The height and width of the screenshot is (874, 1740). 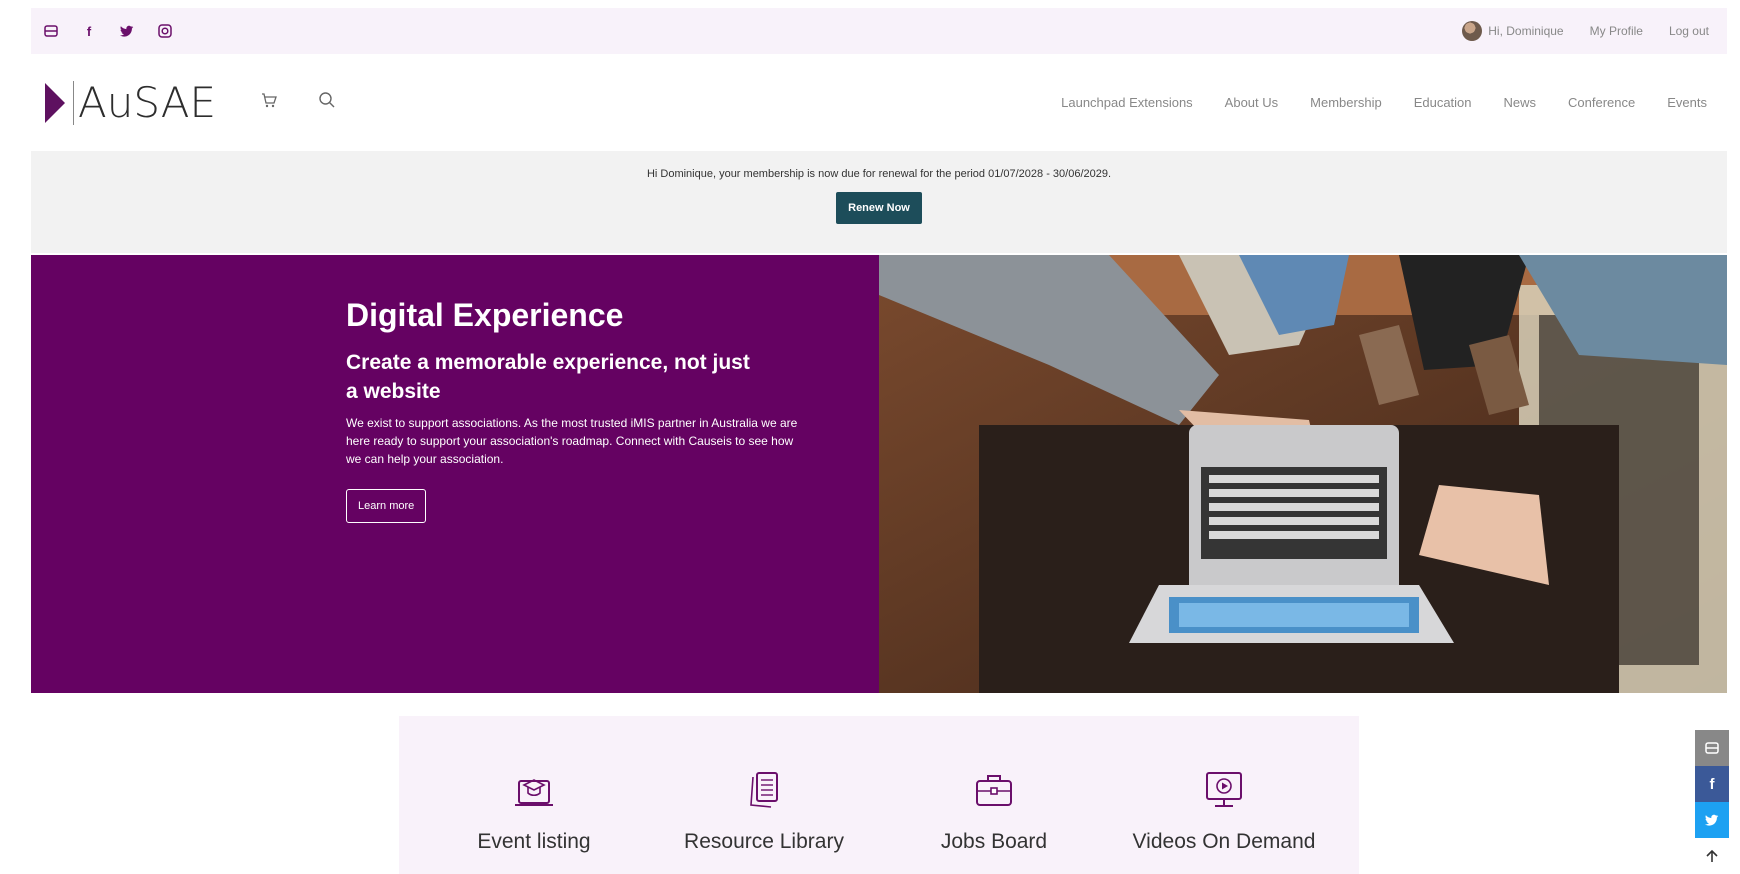 What do you see at coordinates (534, 841) in the screenshot?
I see `feature-label: Event listing` at bounding box center [534, 841].